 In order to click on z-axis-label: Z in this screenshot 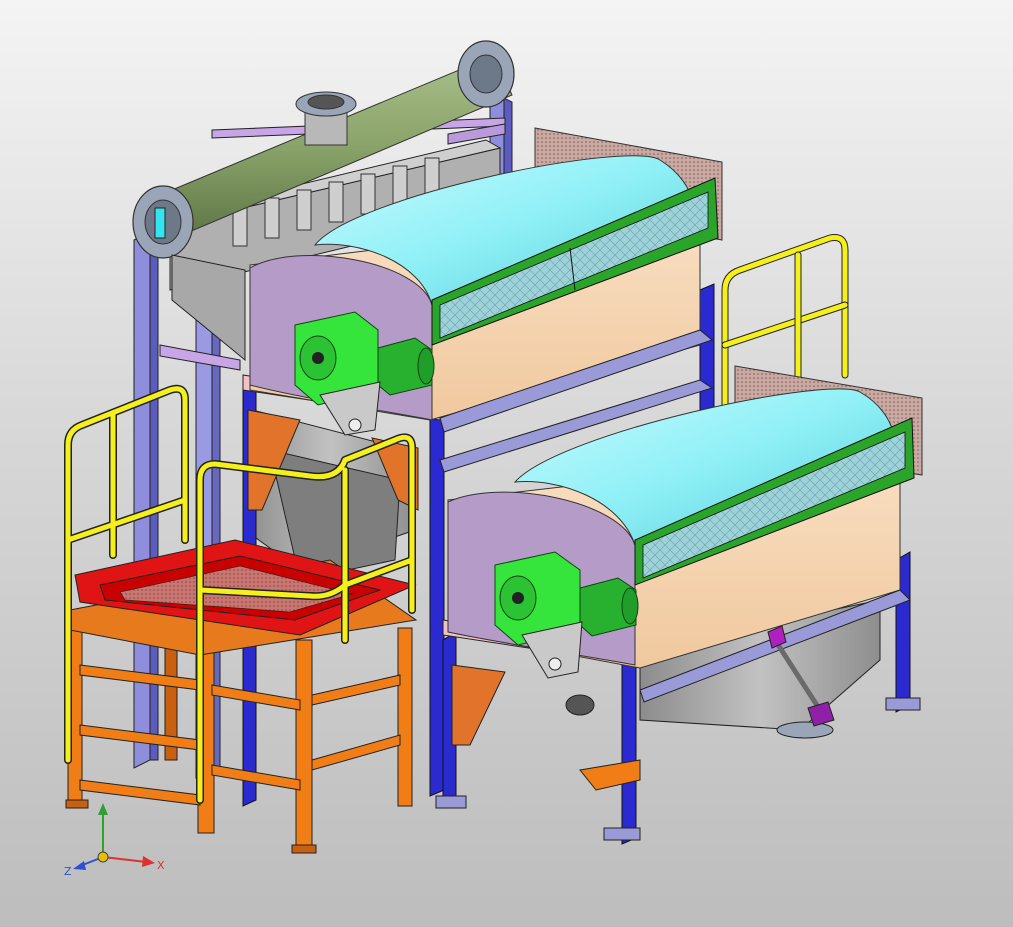, I will do `click(68, 871)`.